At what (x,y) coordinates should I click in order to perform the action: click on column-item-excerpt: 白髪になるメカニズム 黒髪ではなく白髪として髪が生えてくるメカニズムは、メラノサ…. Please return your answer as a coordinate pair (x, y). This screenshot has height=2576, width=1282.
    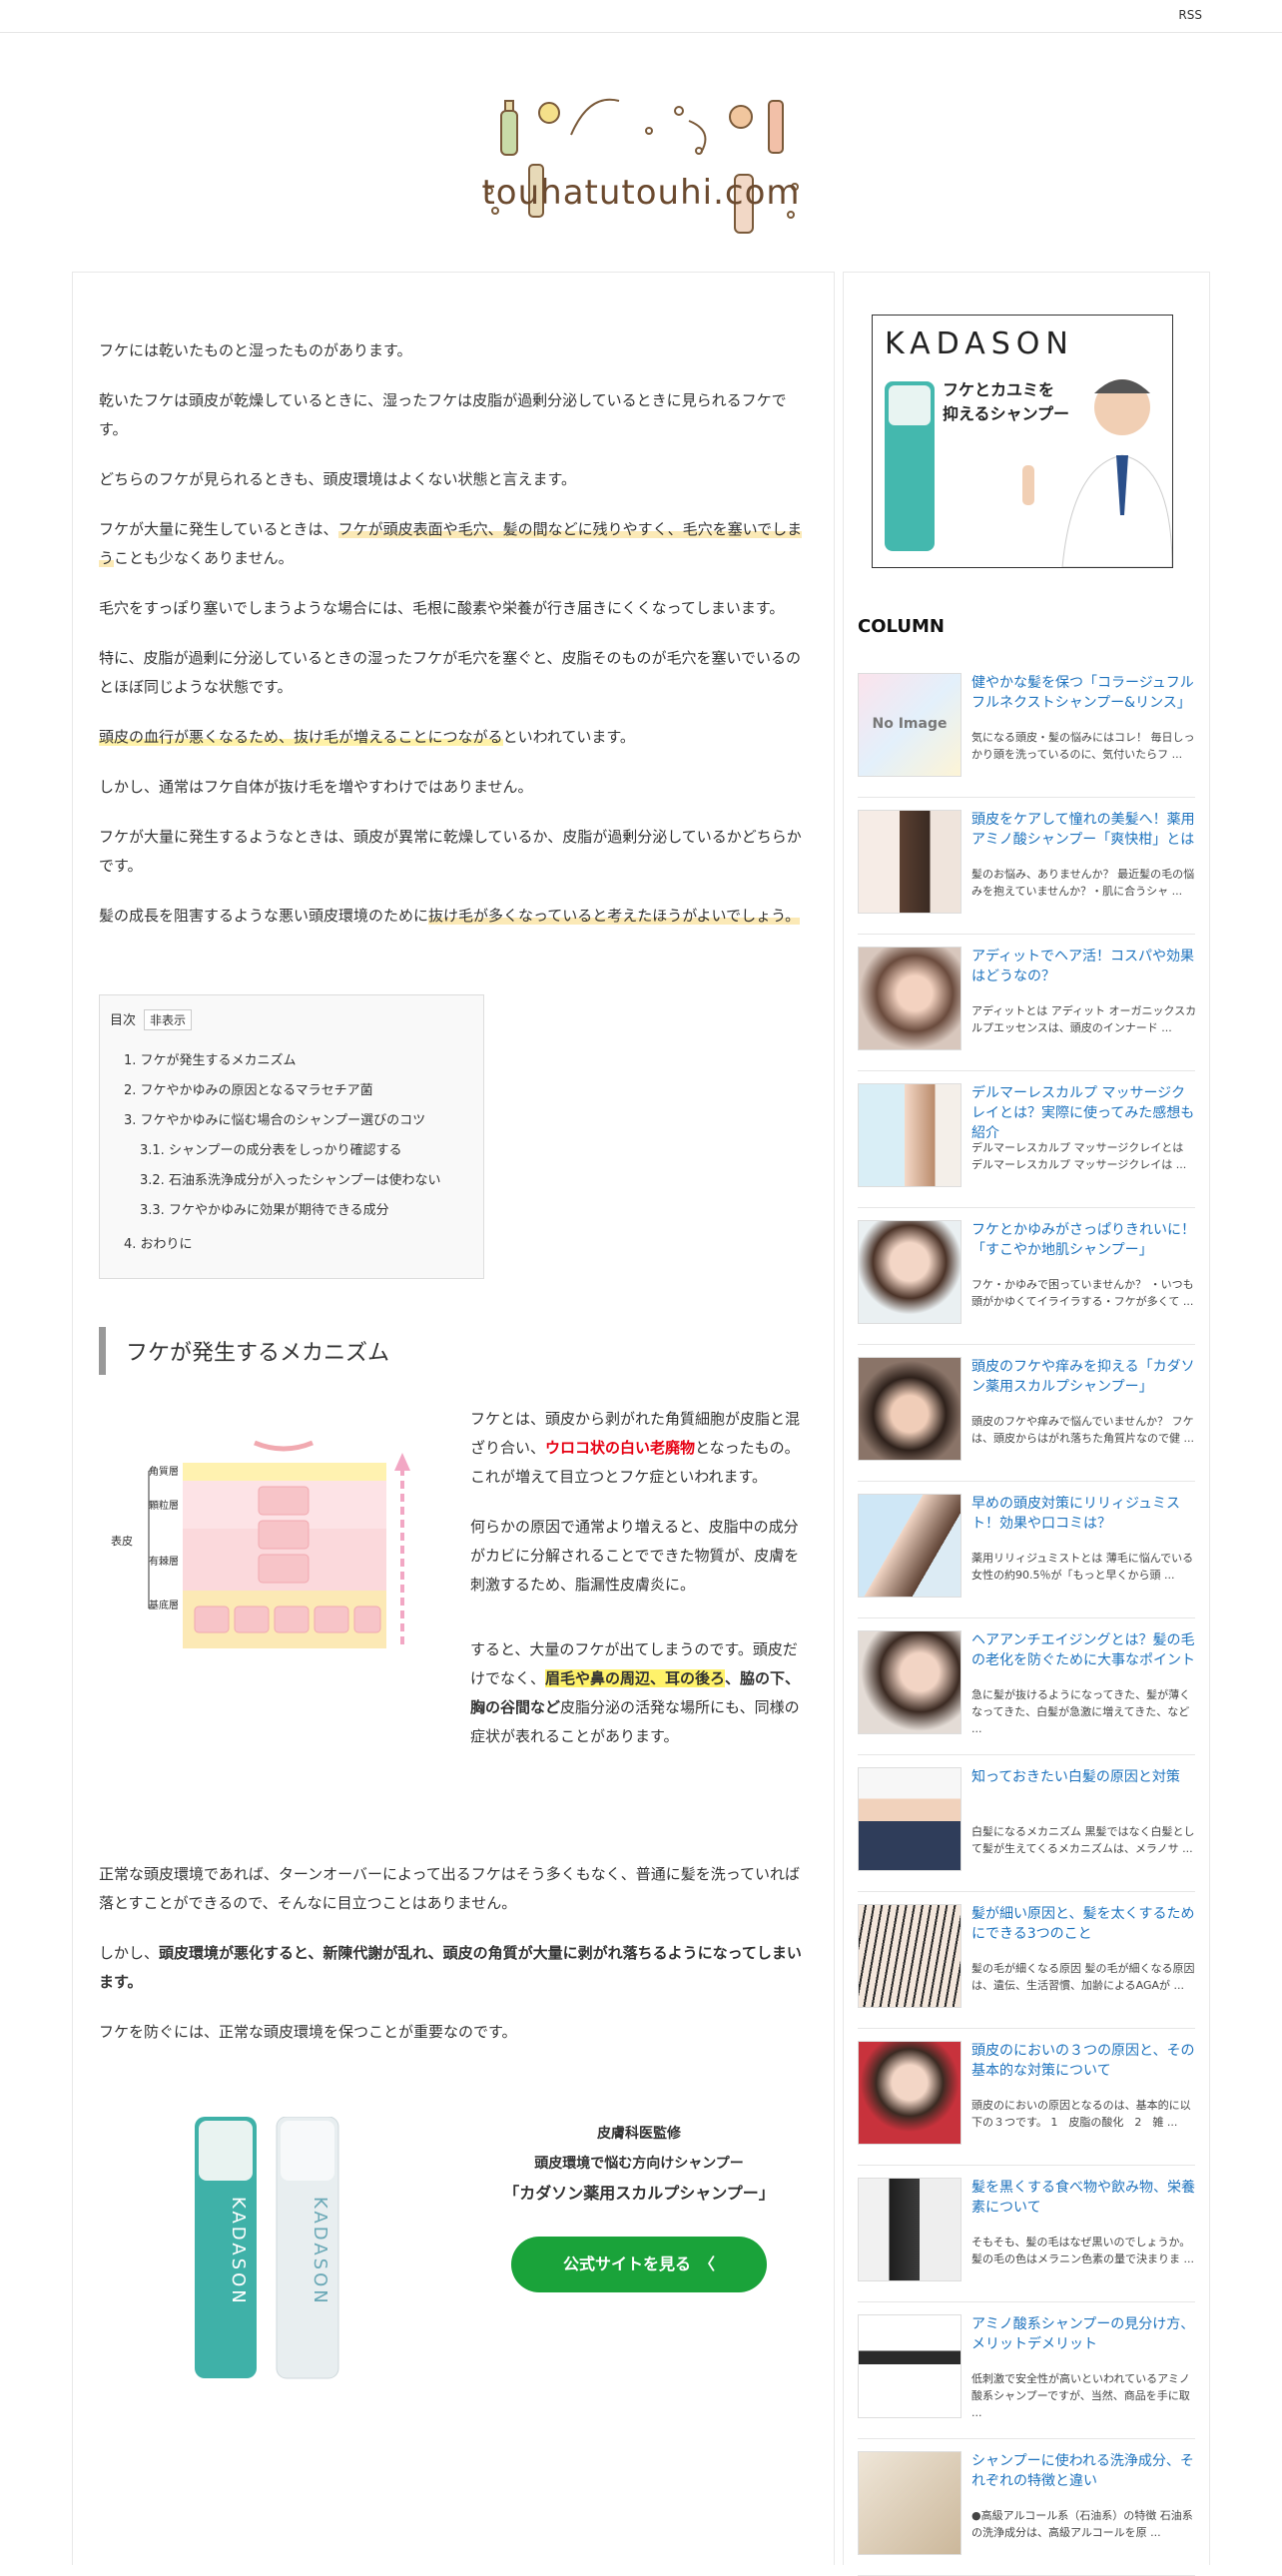
    Looking at the image, I should click on (1083, 1840).